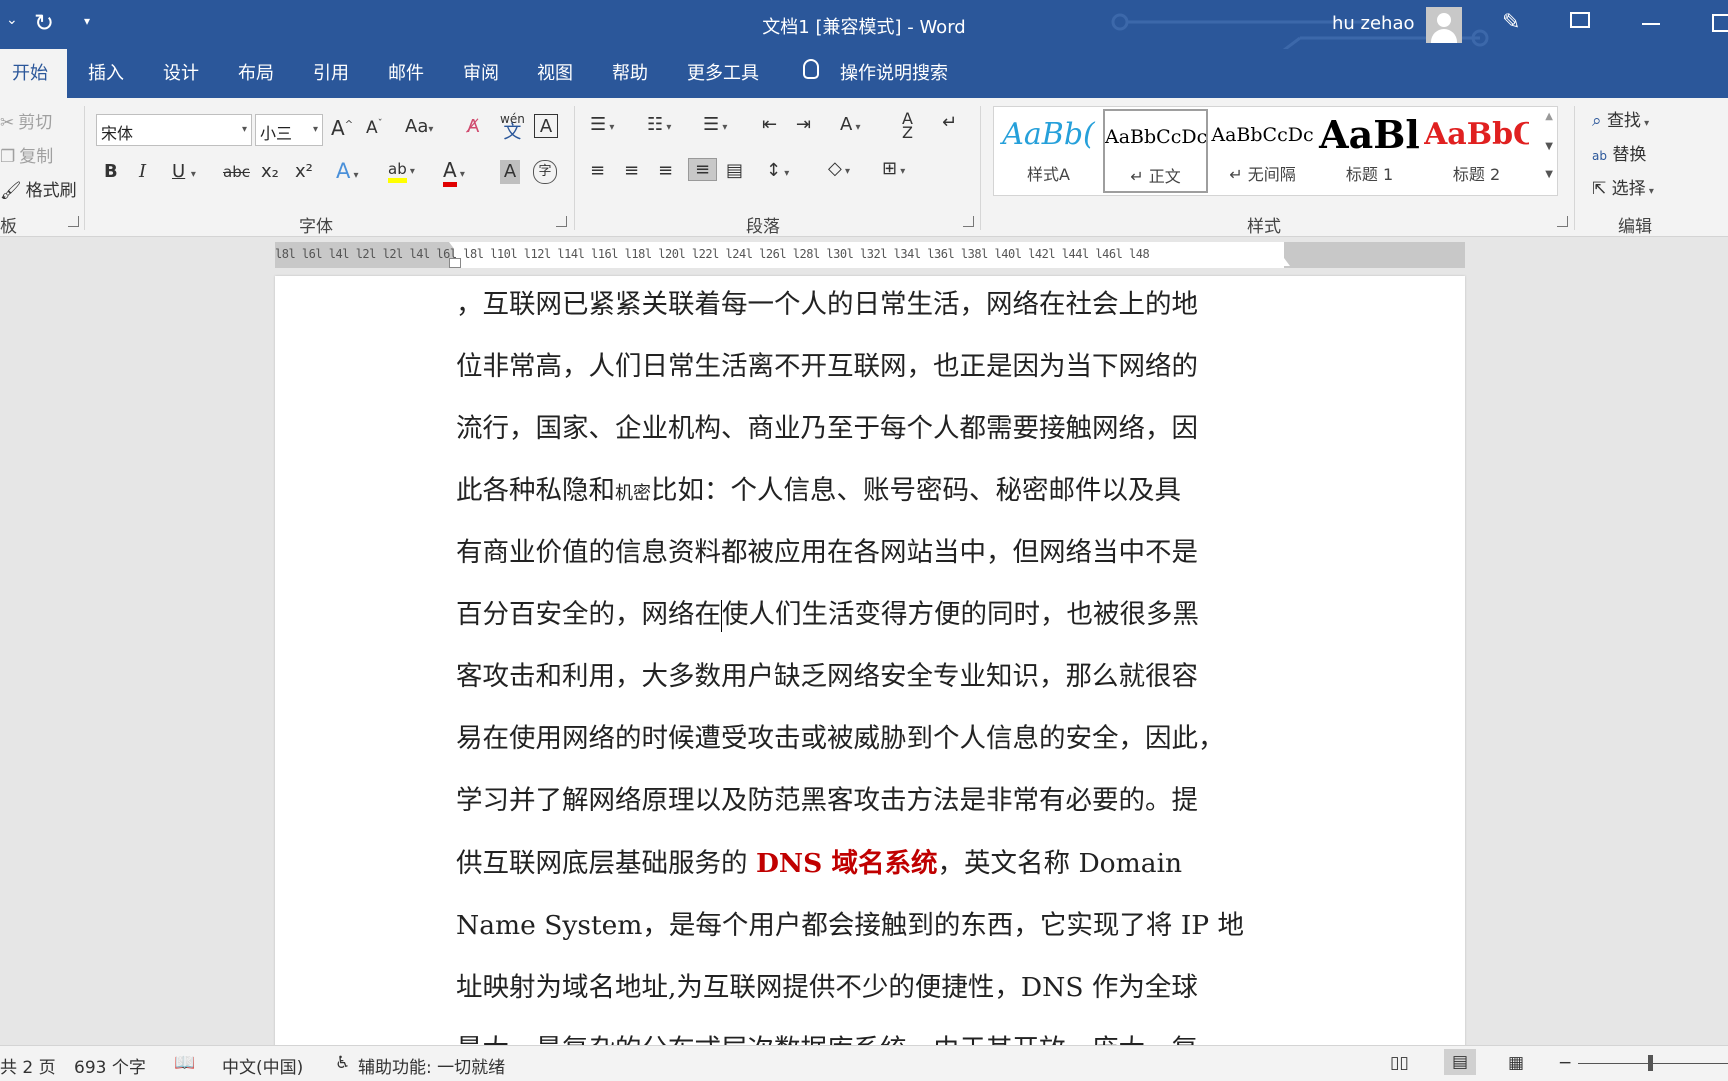 The width and height of the screenshot is (1728, 1081). I want to click on character-border-icon: A, so click(546, 126).